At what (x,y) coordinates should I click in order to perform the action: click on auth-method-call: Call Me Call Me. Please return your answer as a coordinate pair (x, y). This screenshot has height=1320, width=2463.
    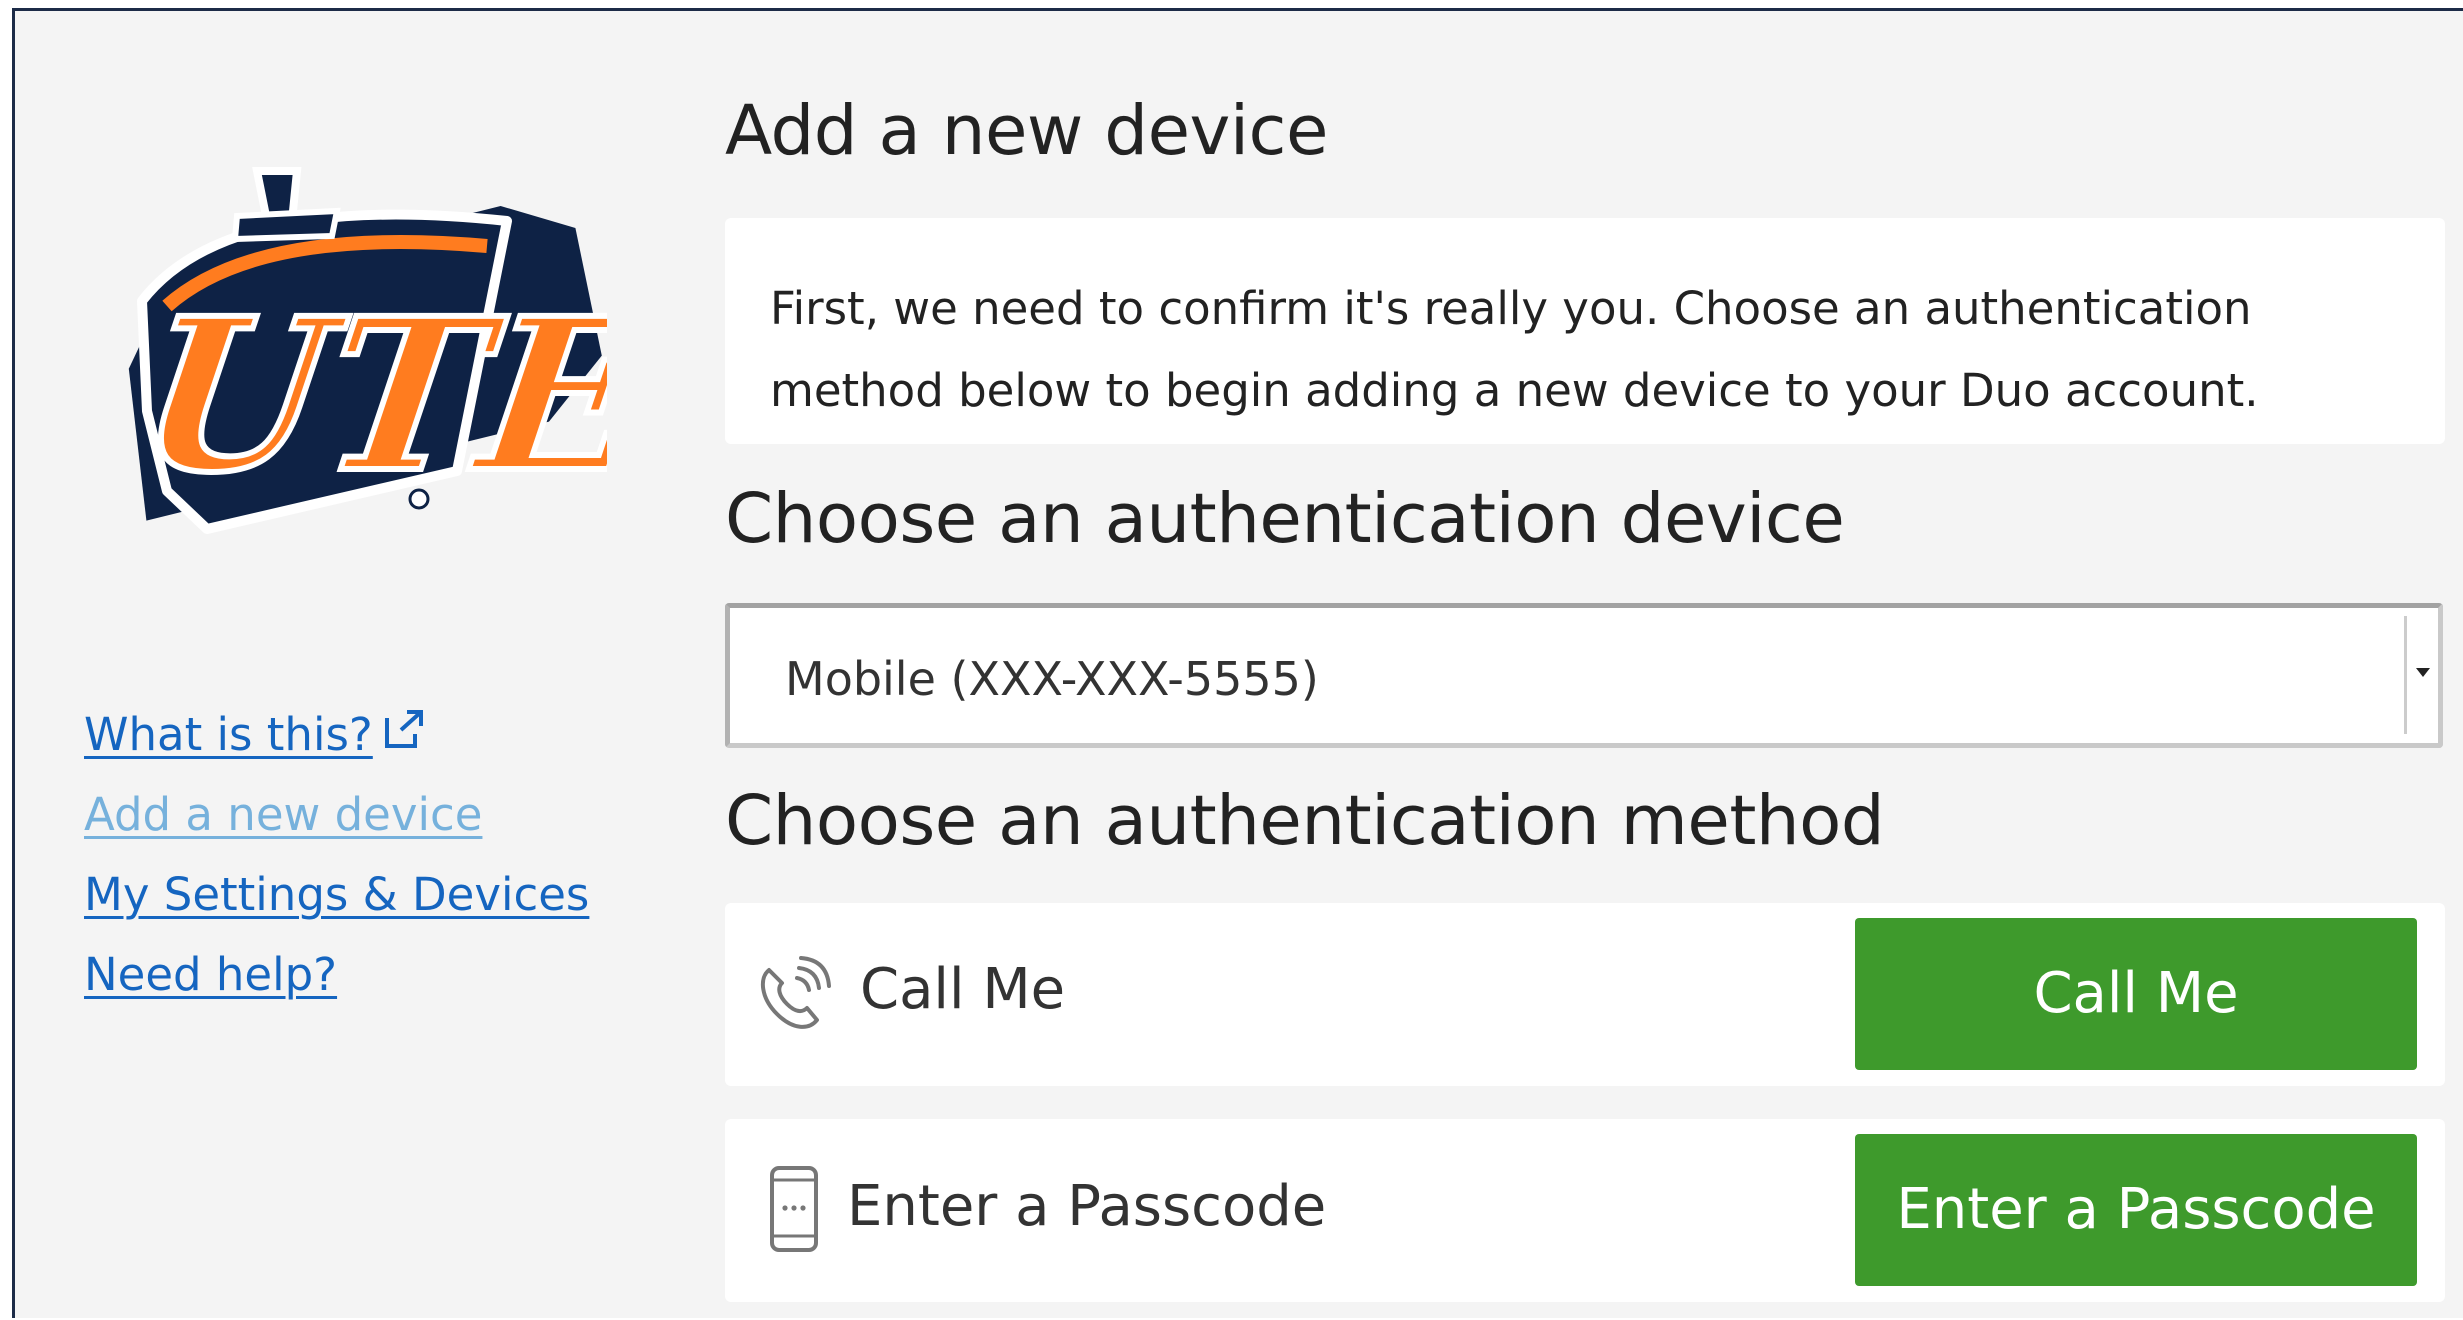
    Looking at the image, I should click on (1585, 994).